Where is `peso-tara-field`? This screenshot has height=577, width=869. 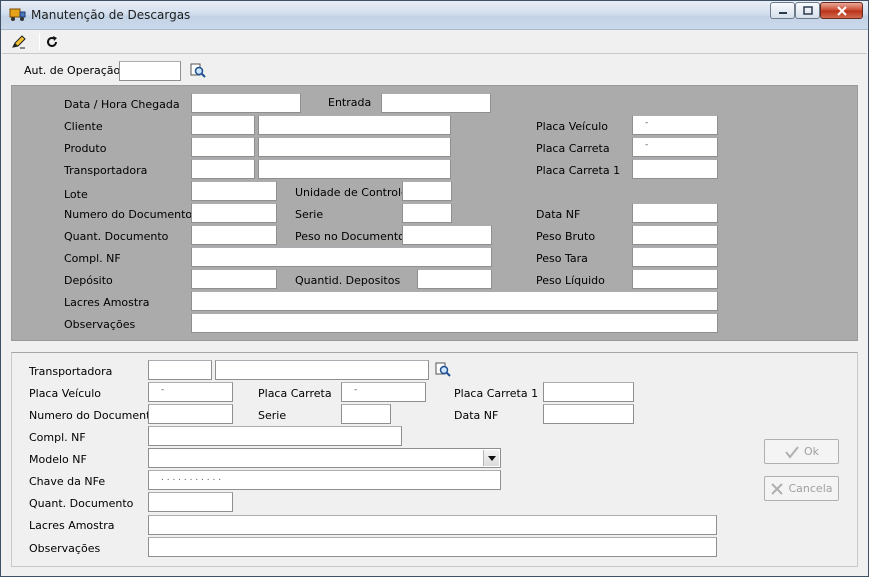 peso-tara-field is located at coordinates (675, 257).